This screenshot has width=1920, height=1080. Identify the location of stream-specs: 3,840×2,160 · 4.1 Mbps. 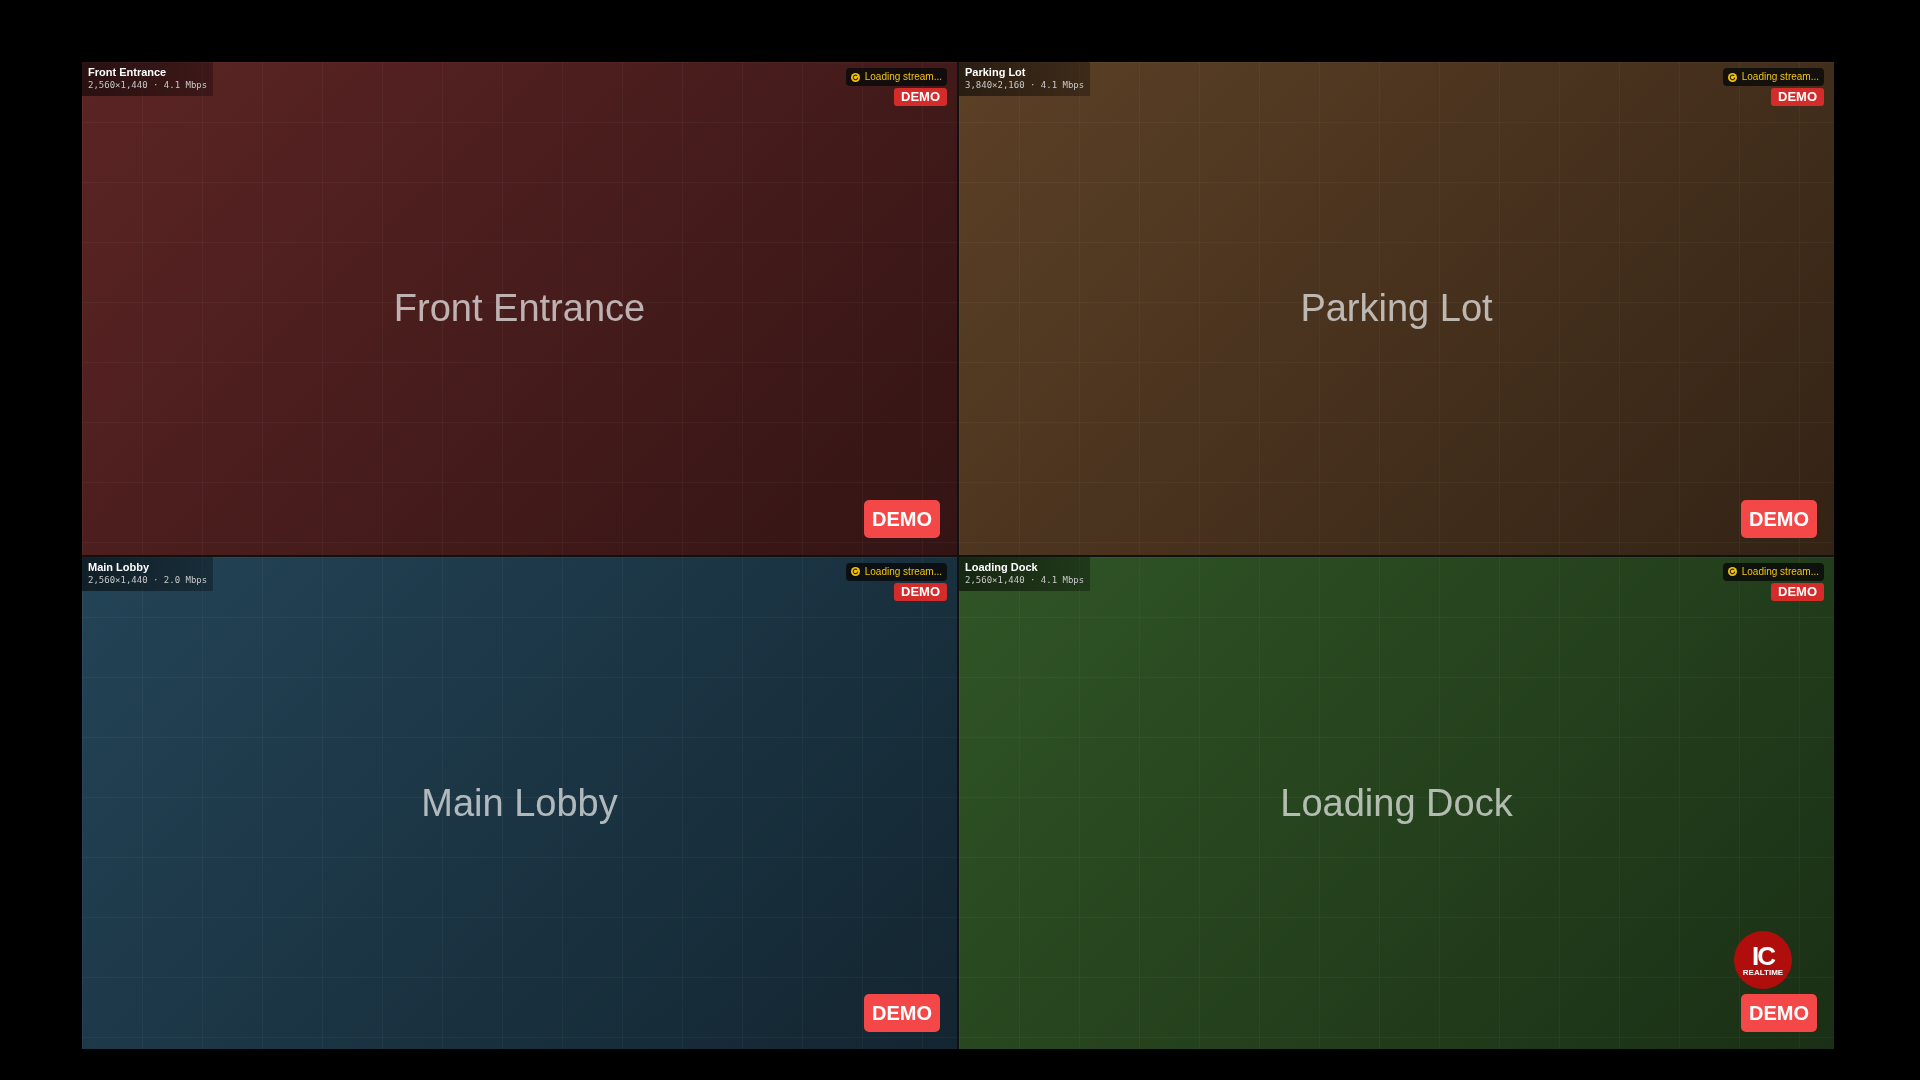
(1025, 85).